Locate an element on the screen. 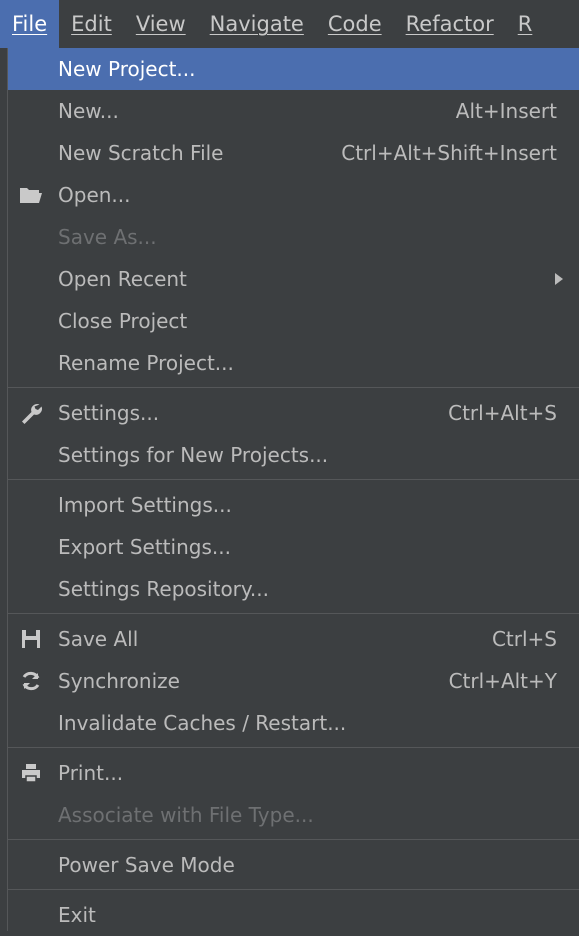 The image size is (579, 936). menu-item-label: Power Save Mode is located at coordinates (146, 865).